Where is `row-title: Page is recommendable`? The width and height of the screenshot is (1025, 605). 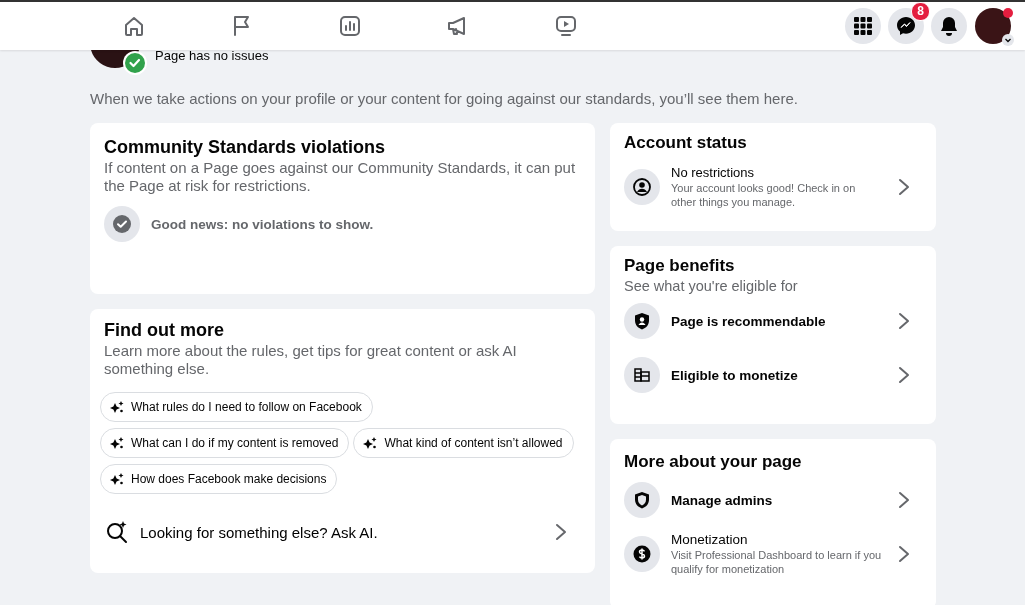 row-title: Page is recommendable is located at coordinates (749, 321).